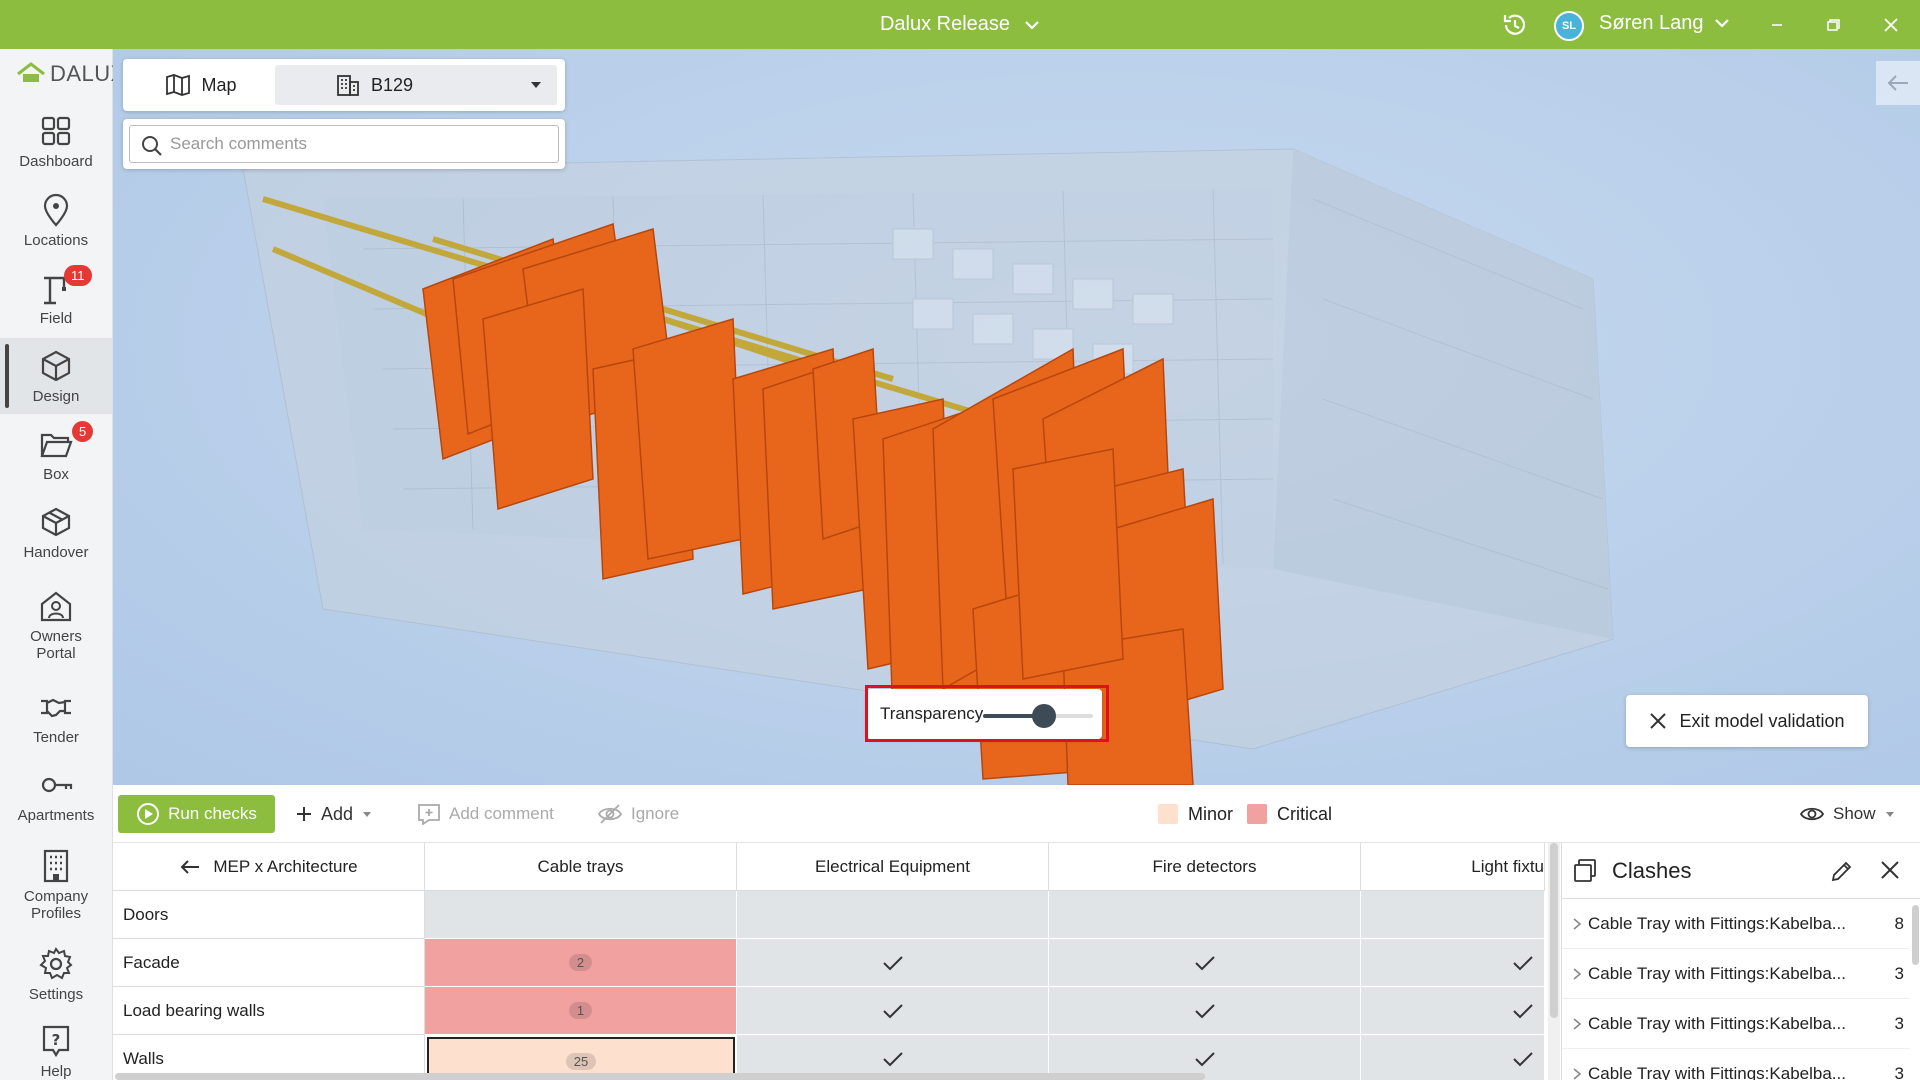  I want to click on pencil-icon, so click(1842, 871).